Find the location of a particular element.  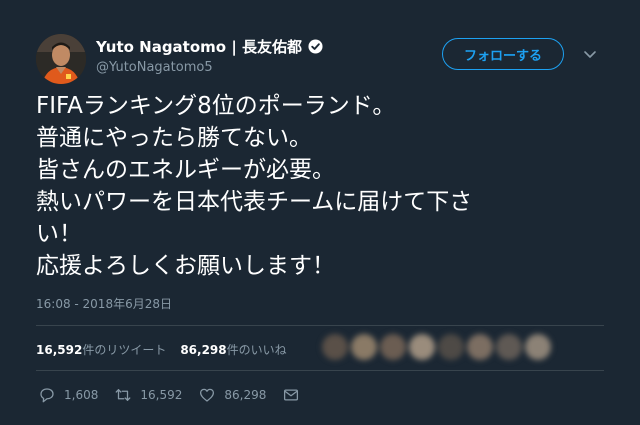

retweet-count: 16,592 is located at coordinates (161, 395).